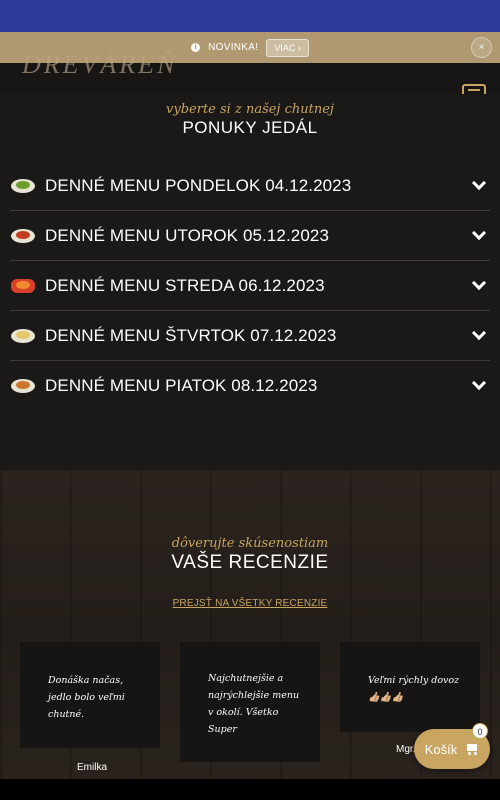  I want to click on menu-item-label: DENNÉ MENU PIATOK 08.12.2023, so click(181, 385).